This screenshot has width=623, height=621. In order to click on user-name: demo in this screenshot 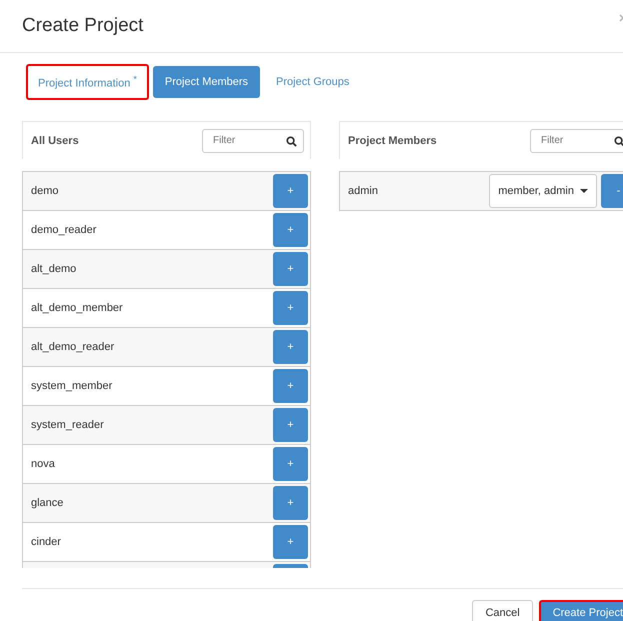, I will do `click(45, 191)`.